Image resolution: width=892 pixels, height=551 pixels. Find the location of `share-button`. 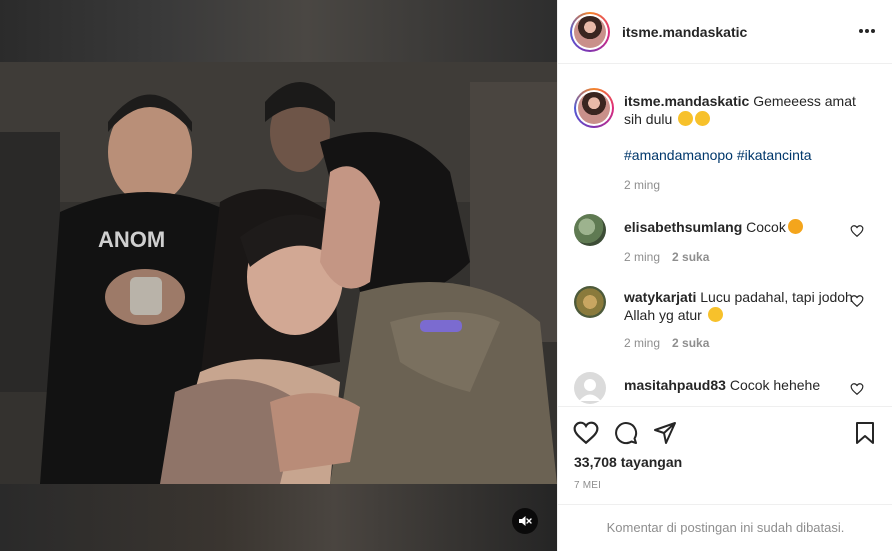

share-button is located at coordinates (665, 433).